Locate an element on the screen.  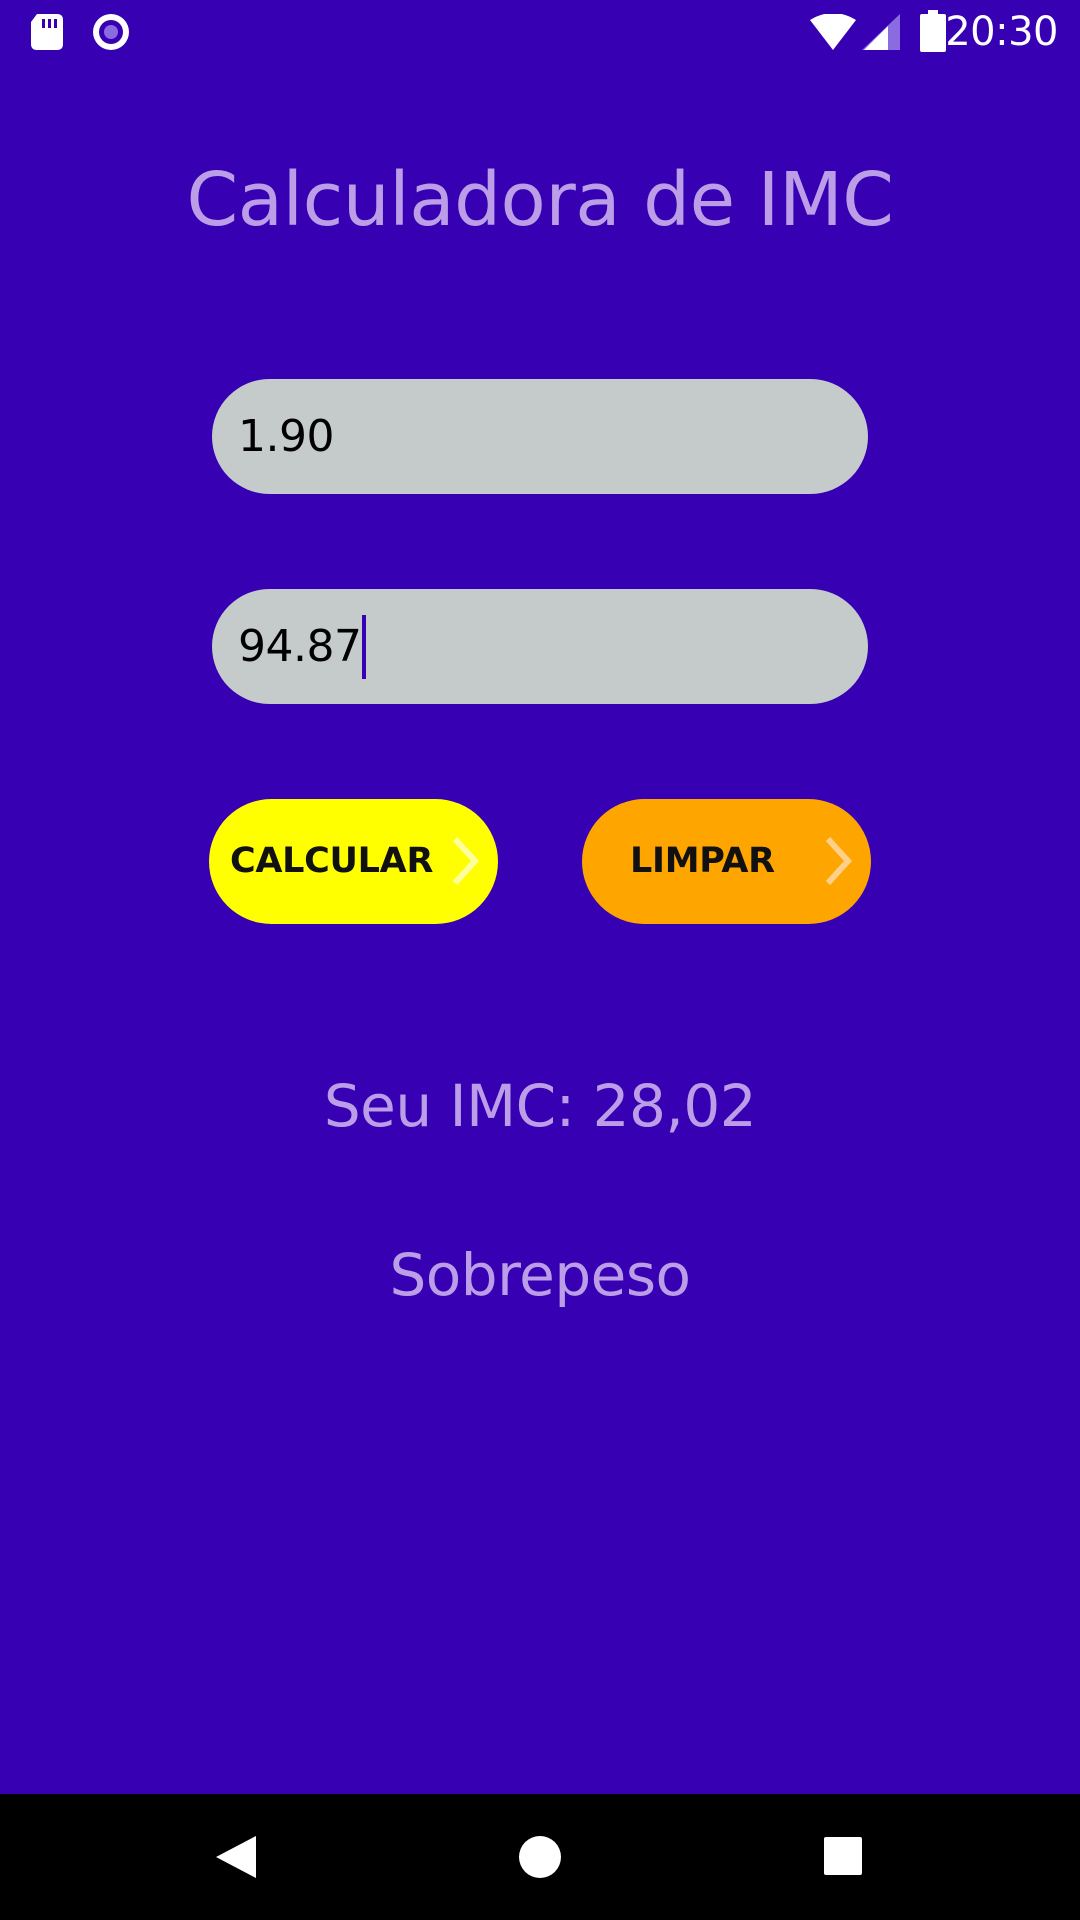
status-bar: 20:30 is located at coordinates (540, 31).